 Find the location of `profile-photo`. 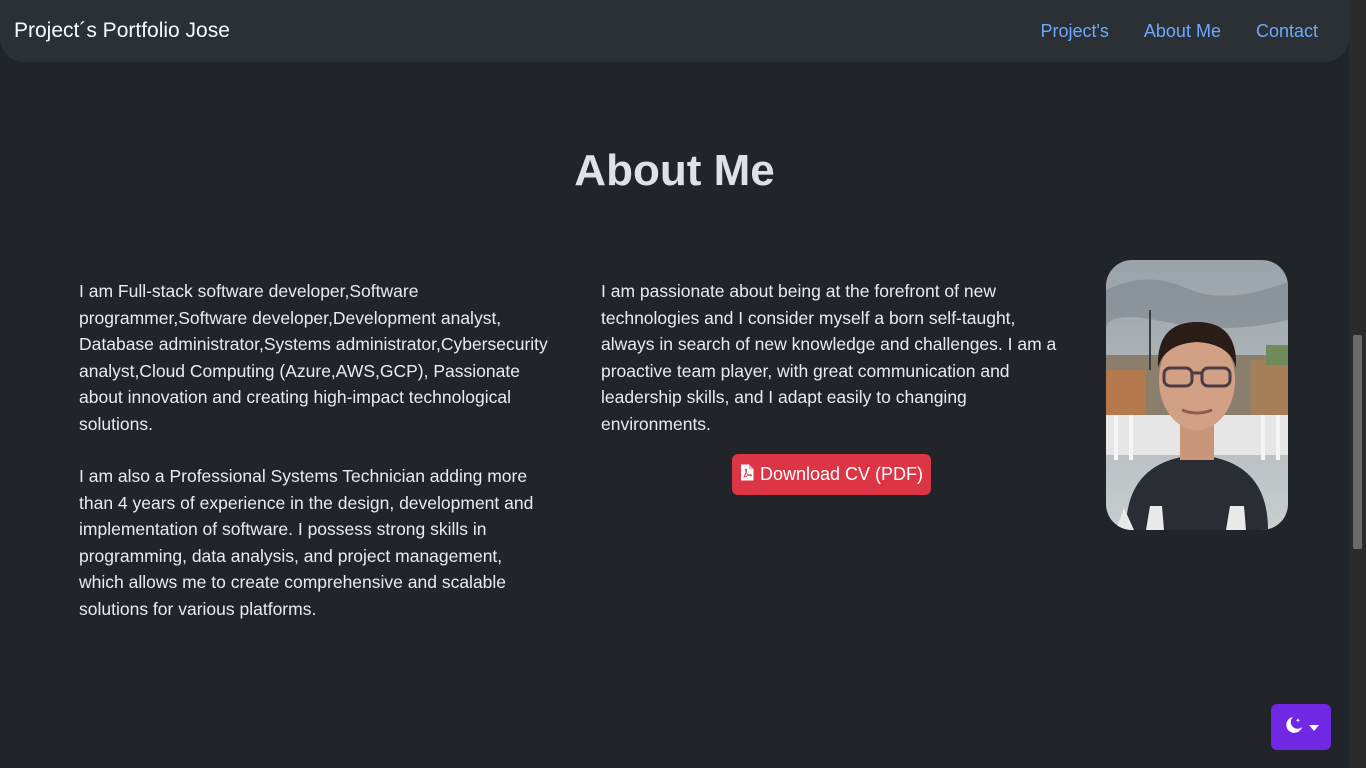

profile-photo is located at coordinates (1197, 395).